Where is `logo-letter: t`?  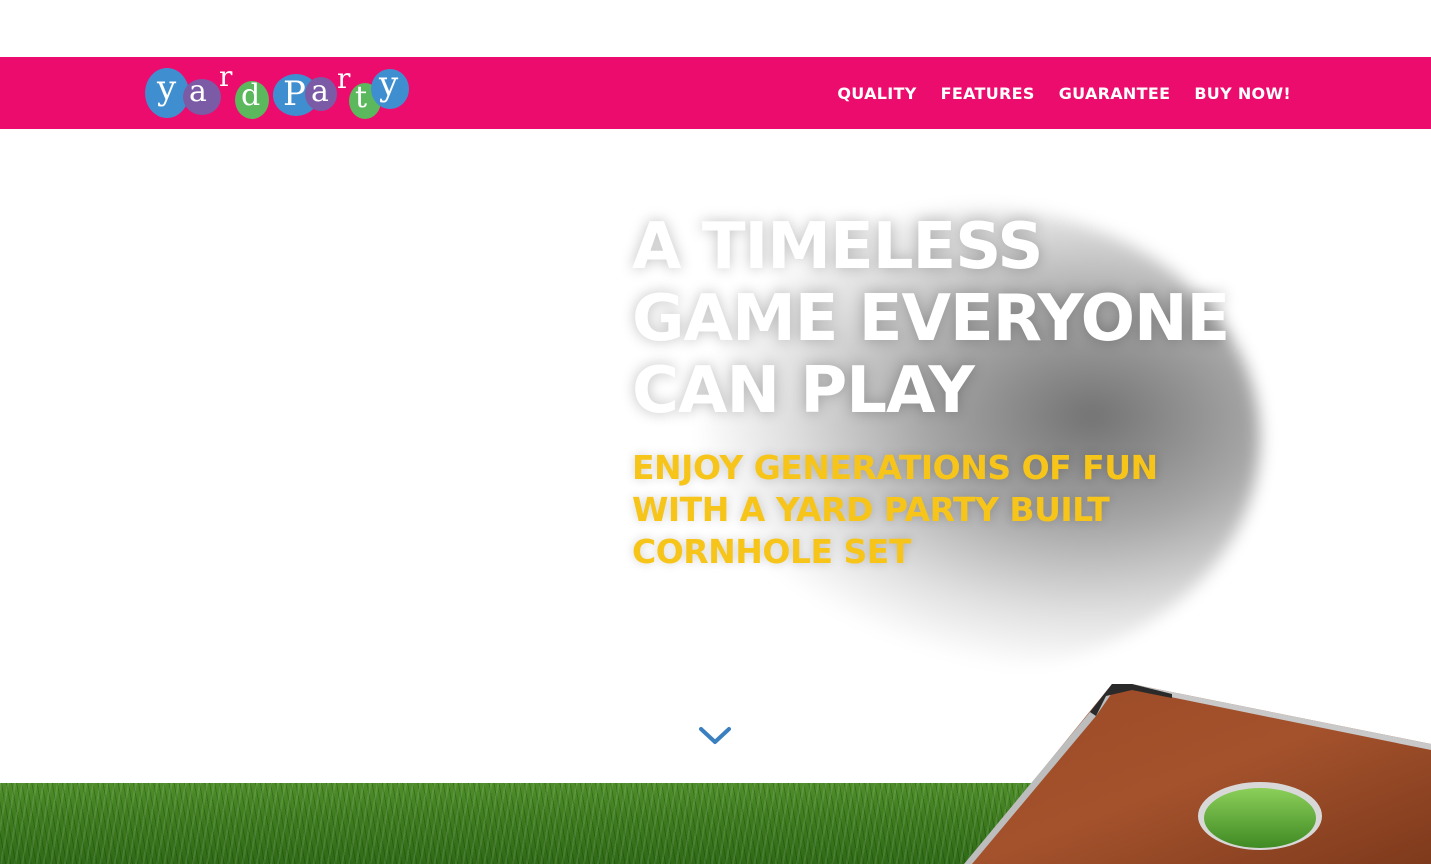
logo-letter: t is located at coordinates (361, 97).